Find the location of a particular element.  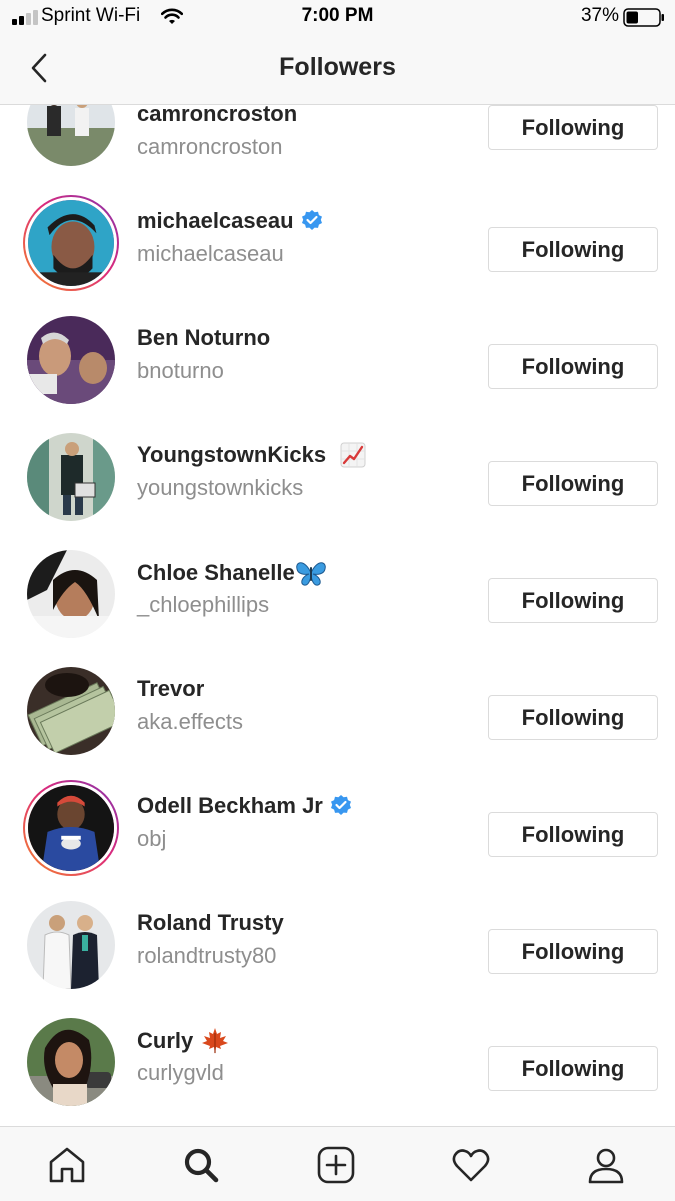

follower-row: Chloe Shanelle _chloephillips Following is located at coordinates (337, 606).